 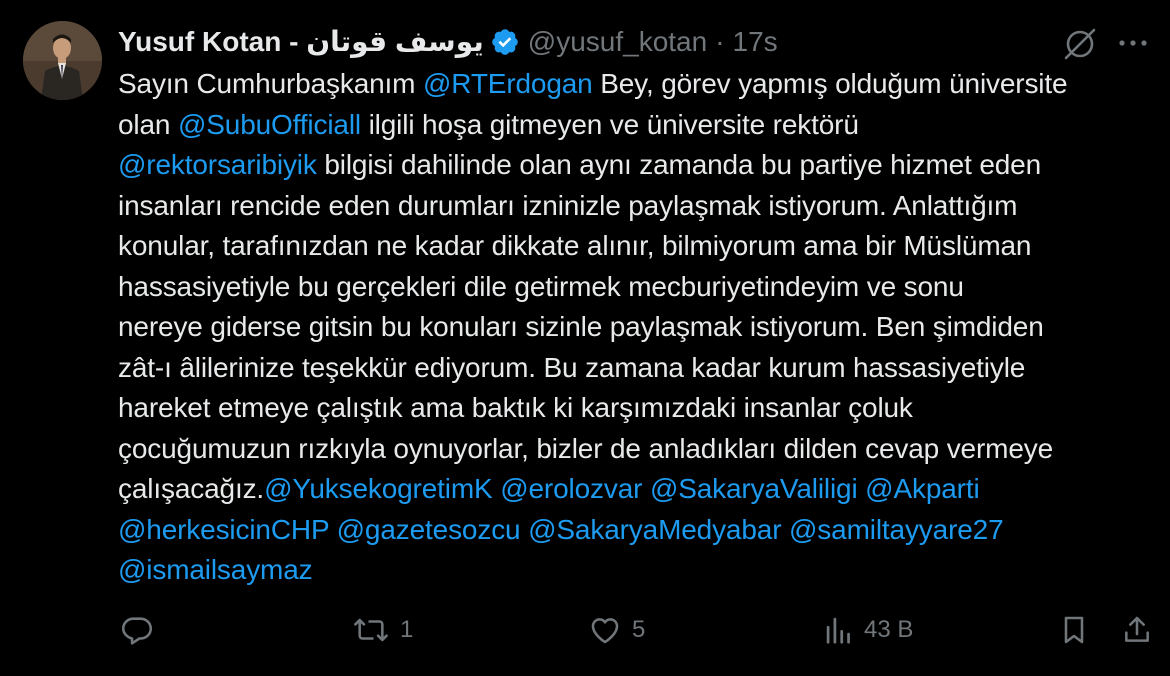 I want to click on heart-icon, so click(x=605, y=631).